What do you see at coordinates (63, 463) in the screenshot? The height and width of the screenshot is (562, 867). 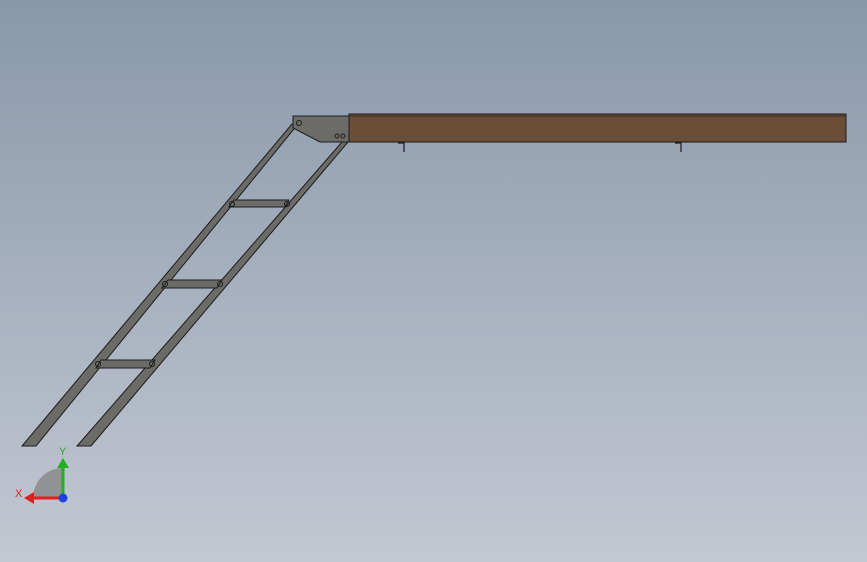 I see `y-axis-arrow` at bounding box center [63, 463].